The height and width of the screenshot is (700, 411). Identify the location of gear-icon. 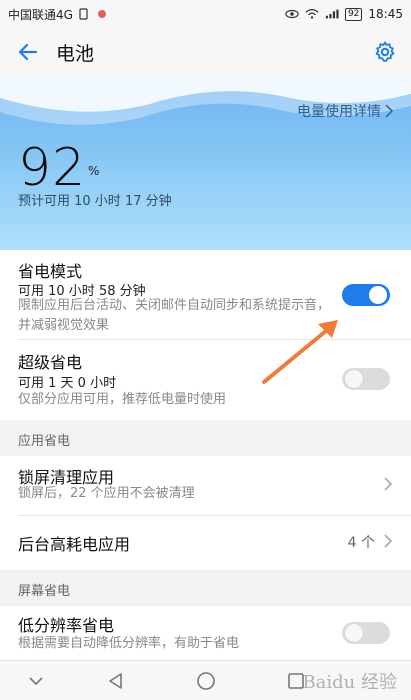
(385, 51).